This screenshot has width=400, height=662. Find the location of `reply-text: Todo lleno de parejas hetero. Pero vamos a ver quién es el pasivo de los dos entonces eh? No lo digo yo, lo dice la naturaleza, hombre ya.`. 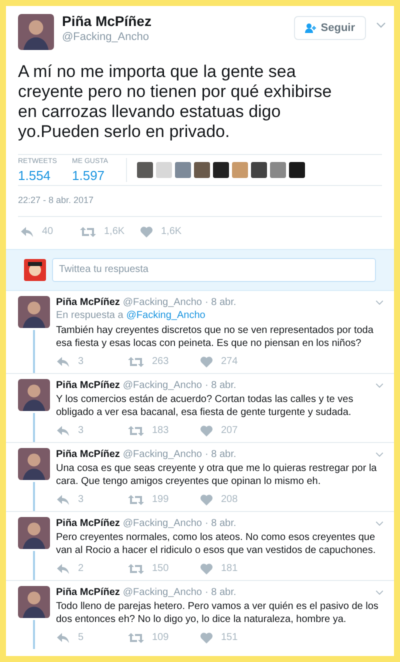

reply-text: Todo lleno de parejas hetero. Pero vamos a ver quién es el pasivo de los dos entonces eh? No lo digo yo, lo dice la naturaleza, hombre ya. is located at coordinates (218, 613).